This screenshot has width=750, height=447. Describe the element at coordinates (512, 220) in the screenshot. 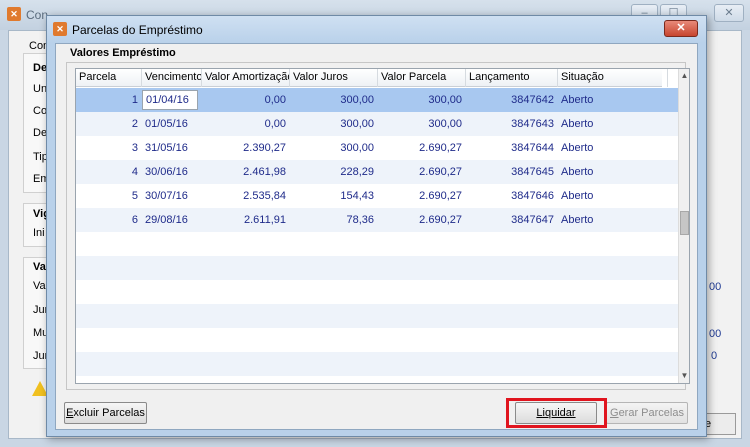

I see `cell-lancamento: 3847647` at that location.